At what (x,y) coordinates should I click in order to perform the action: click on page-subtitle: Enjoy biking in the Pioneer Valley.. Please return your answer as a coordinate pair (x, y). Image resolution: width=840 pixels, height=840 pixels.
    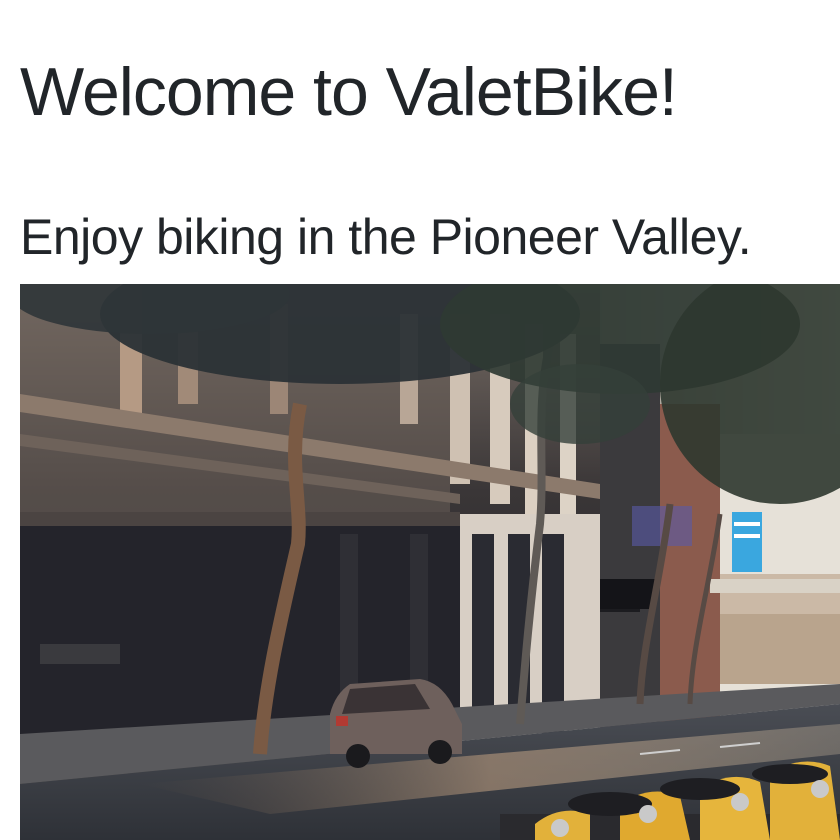
    Looking at the image, I should click on (386, 237).